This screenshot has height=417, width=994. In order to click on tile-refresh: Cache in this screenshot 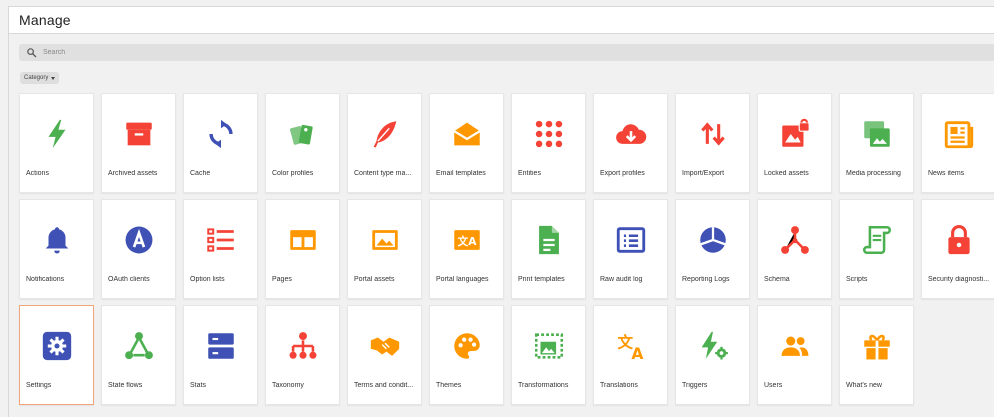, I will do `click(220, 143)`.